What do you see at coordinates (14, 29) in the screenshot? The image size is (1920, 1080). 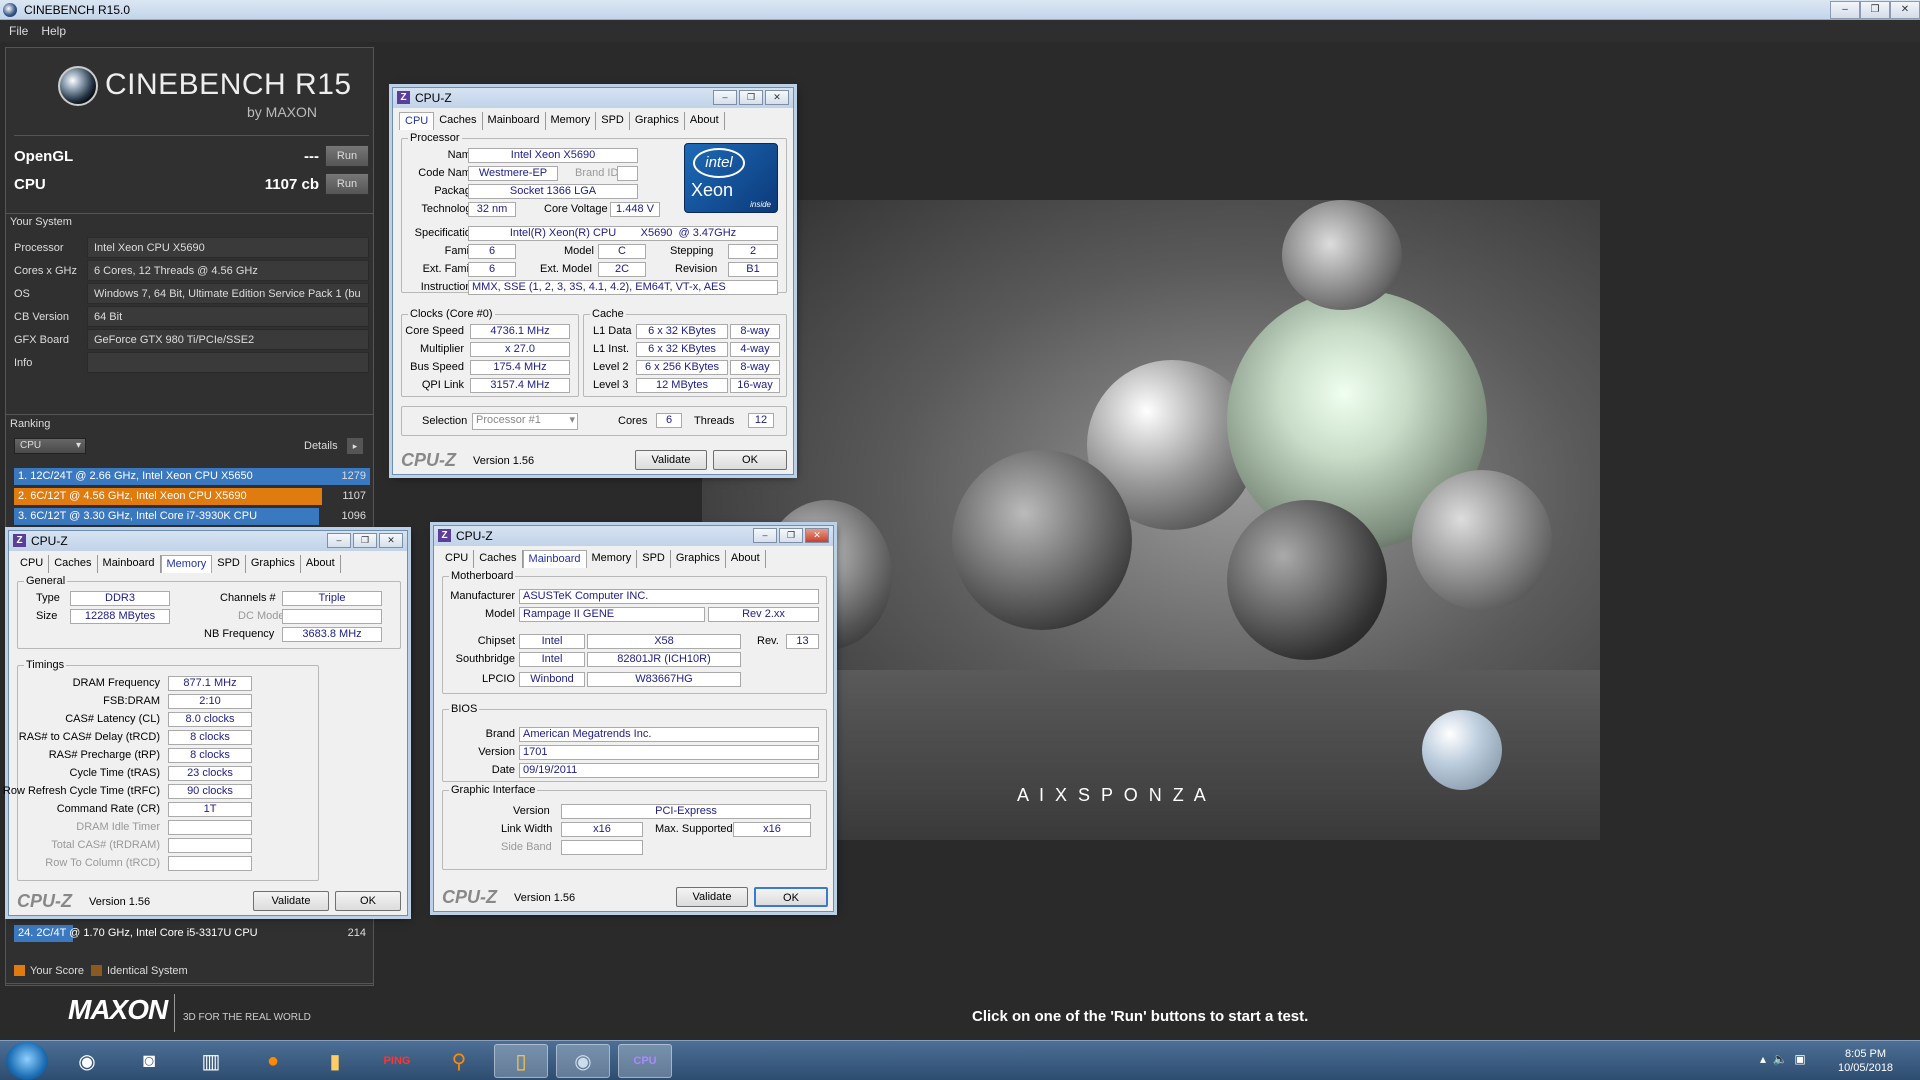 I see `menu-file: File` at bounding box center [14, 29].